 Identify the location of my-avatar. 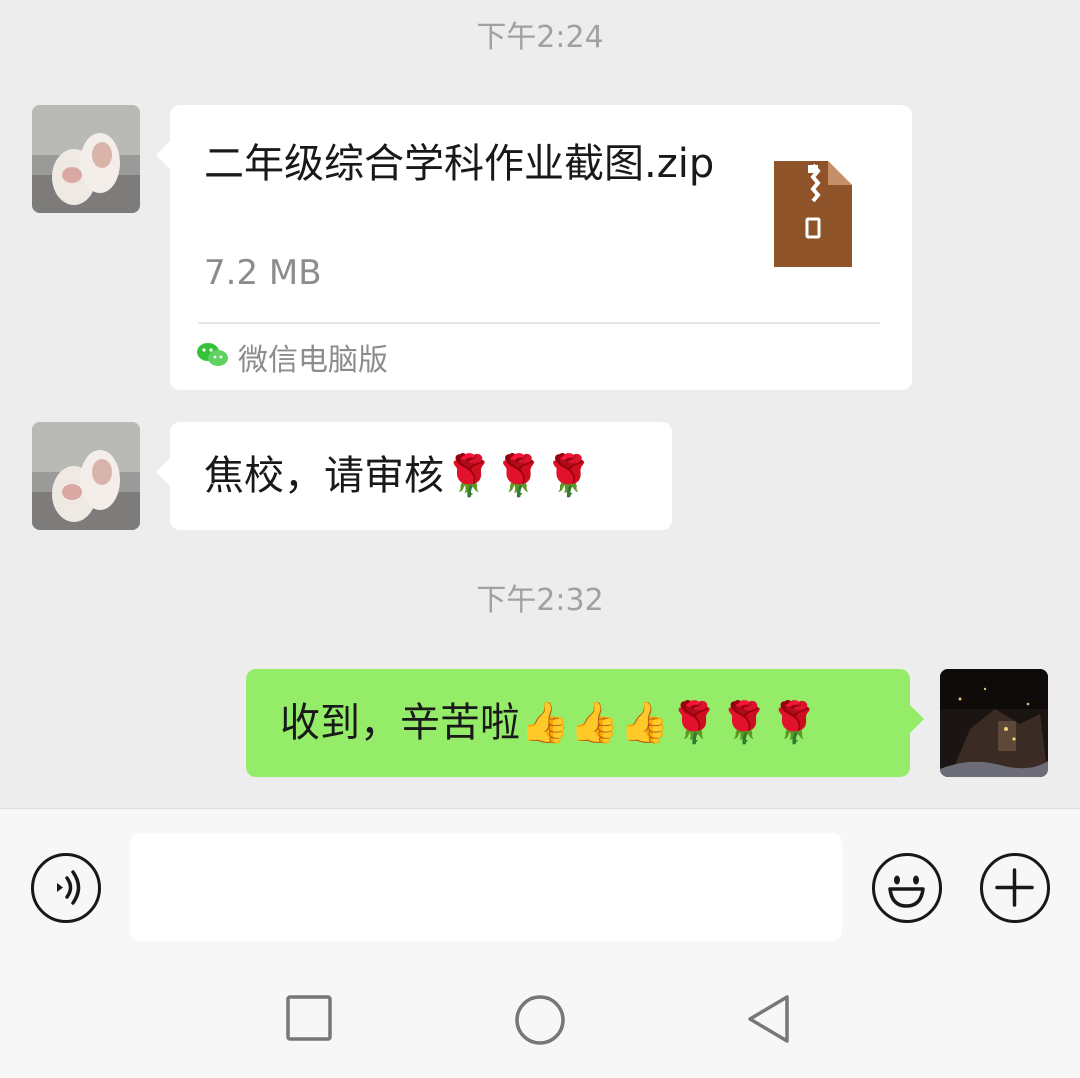
(994, 723).